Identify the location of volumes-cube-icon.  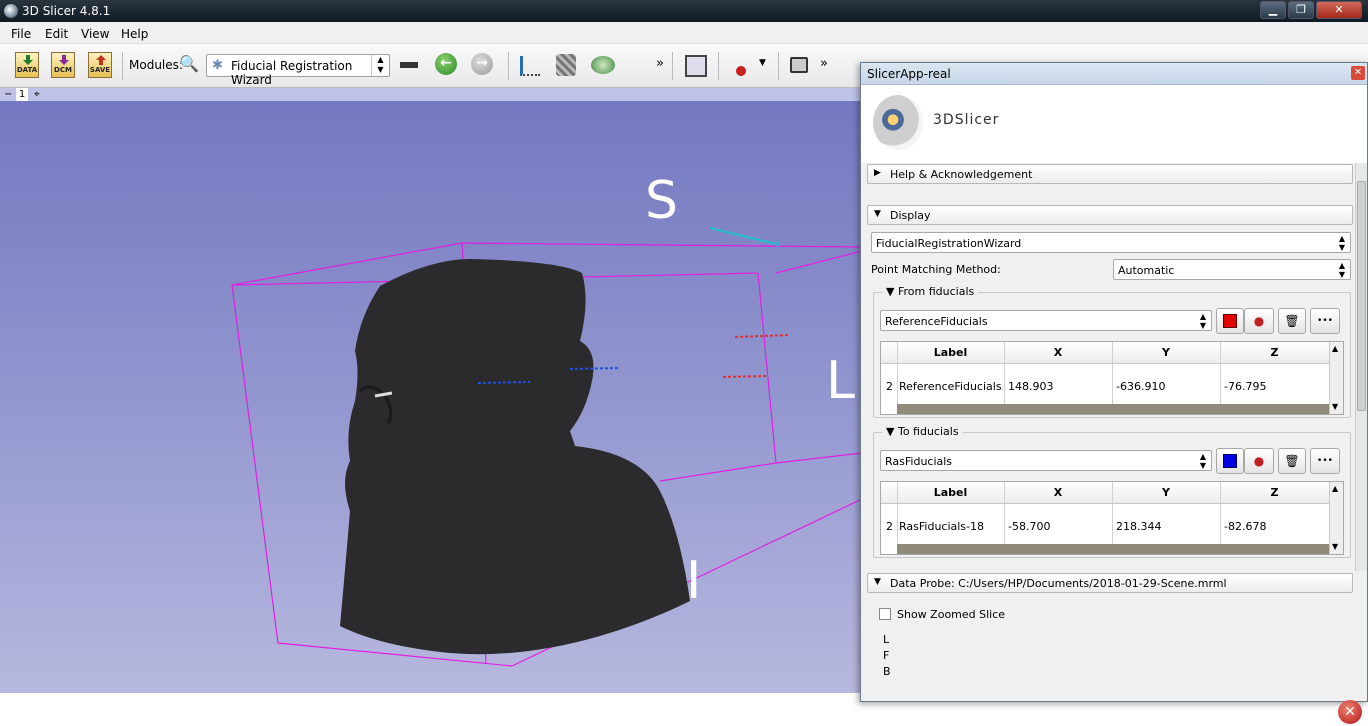
(566, 65).